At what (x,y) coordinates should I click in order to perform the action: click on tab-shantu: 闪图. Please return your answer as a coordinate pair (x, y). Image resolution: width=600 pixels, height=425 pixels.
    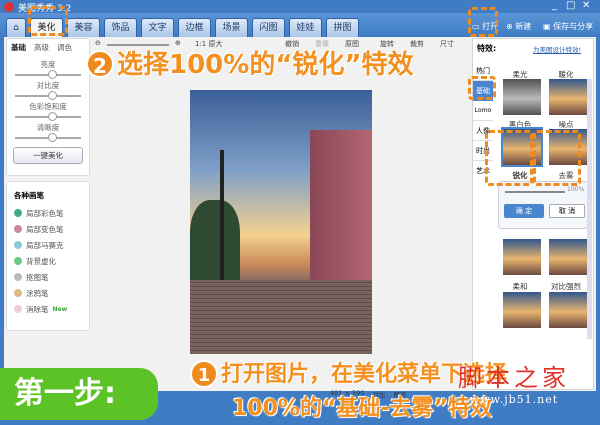
    Looking at the image, I should click on (268, 27).